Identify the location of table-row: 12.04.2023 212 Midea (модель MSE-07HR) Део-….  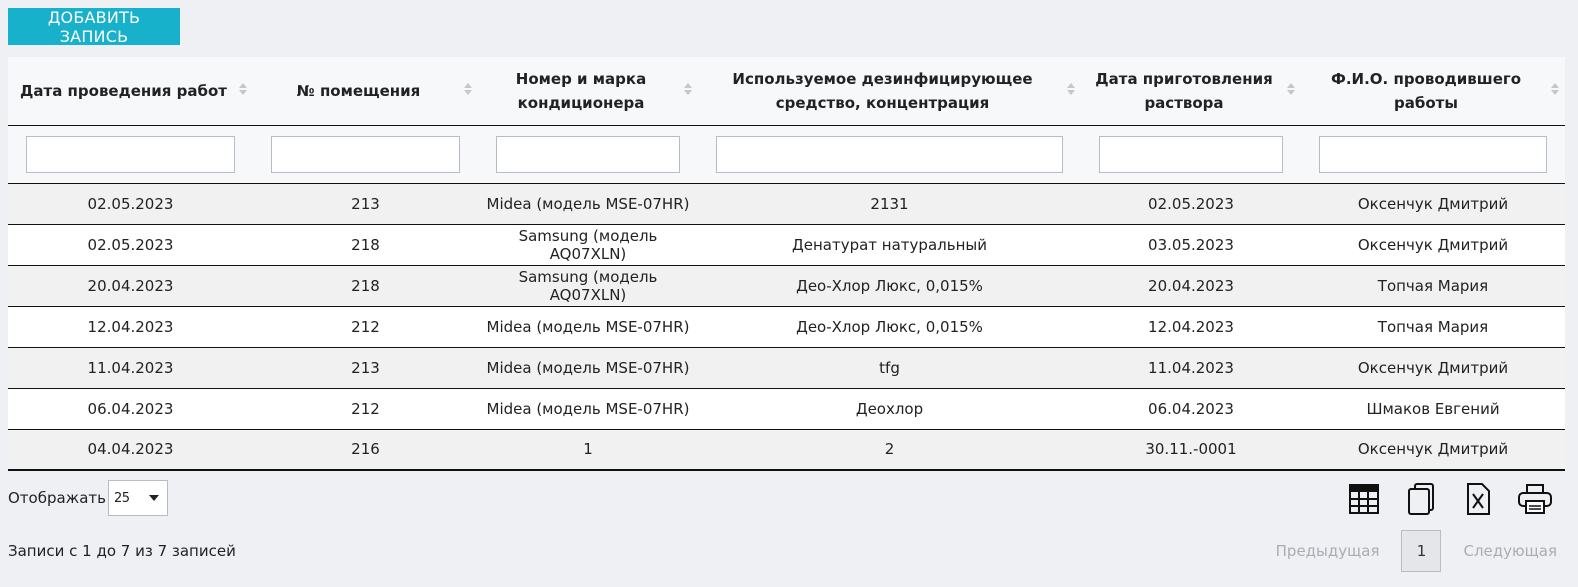
(786, 327).